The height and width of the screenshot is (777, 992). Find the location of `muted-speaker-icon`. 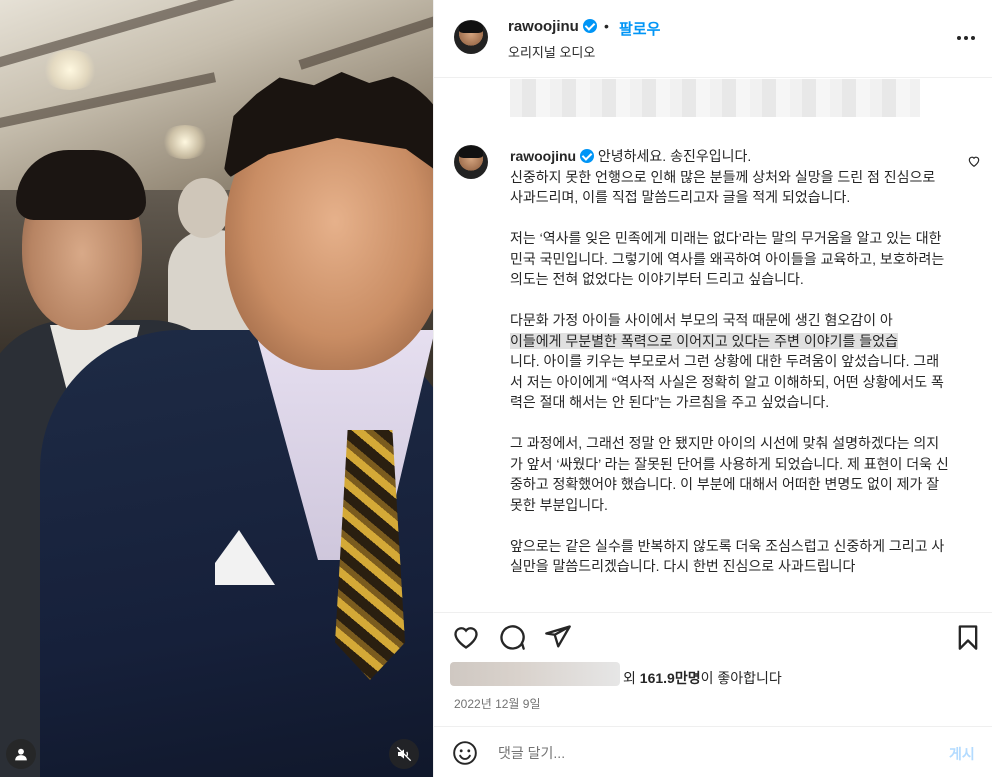

muted-speaker-icon is located at coordinates (404, 754).